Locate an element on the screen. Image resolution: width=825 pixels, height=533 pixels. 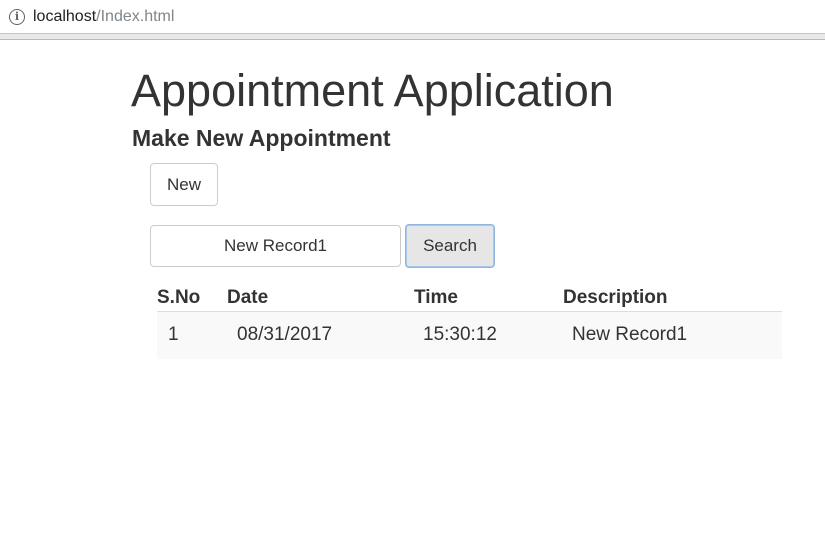
column-header-description: Description is located at coordinates (672, 298).